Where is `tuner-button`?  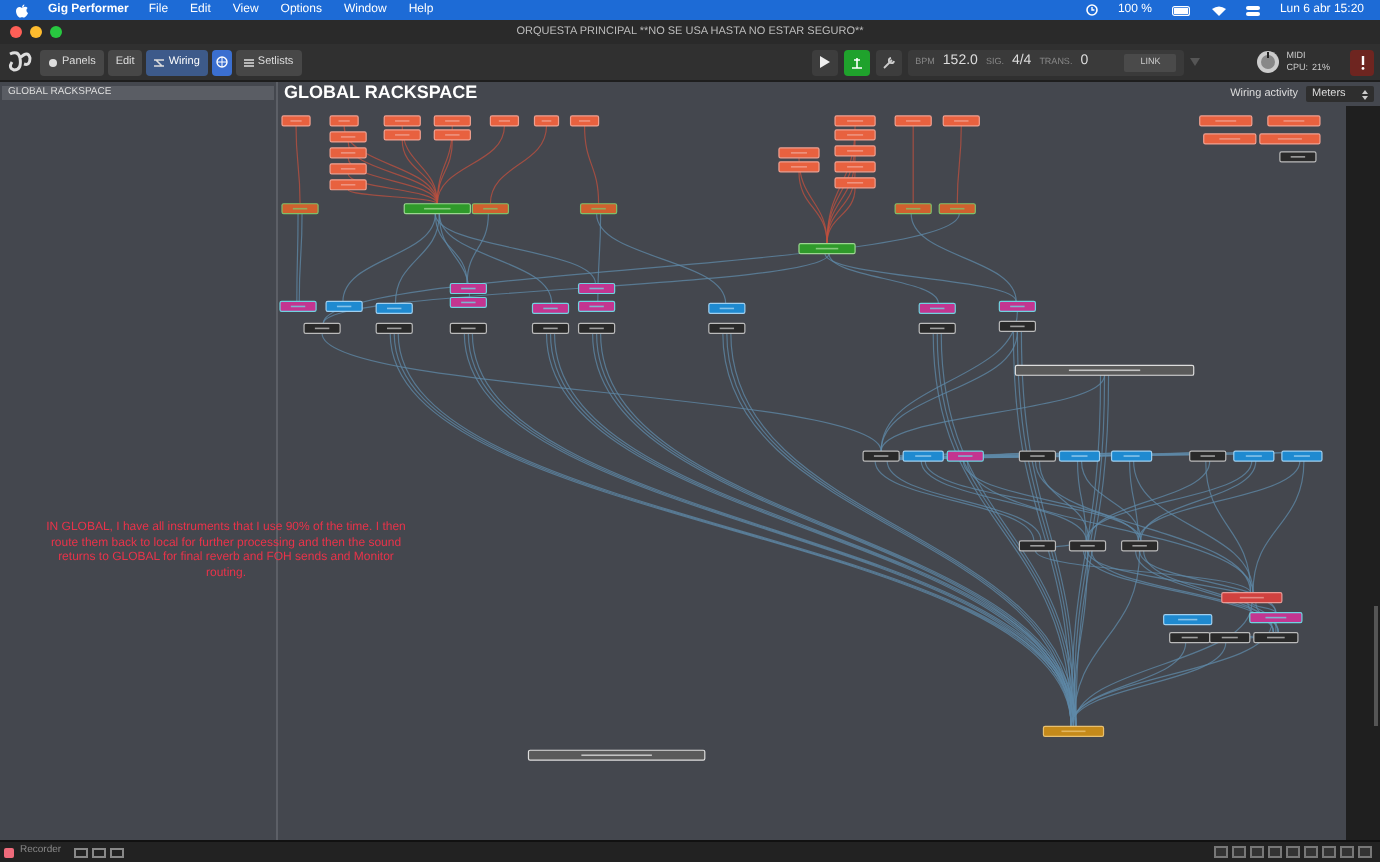
tuner-button is located at coordinates (856, 62).